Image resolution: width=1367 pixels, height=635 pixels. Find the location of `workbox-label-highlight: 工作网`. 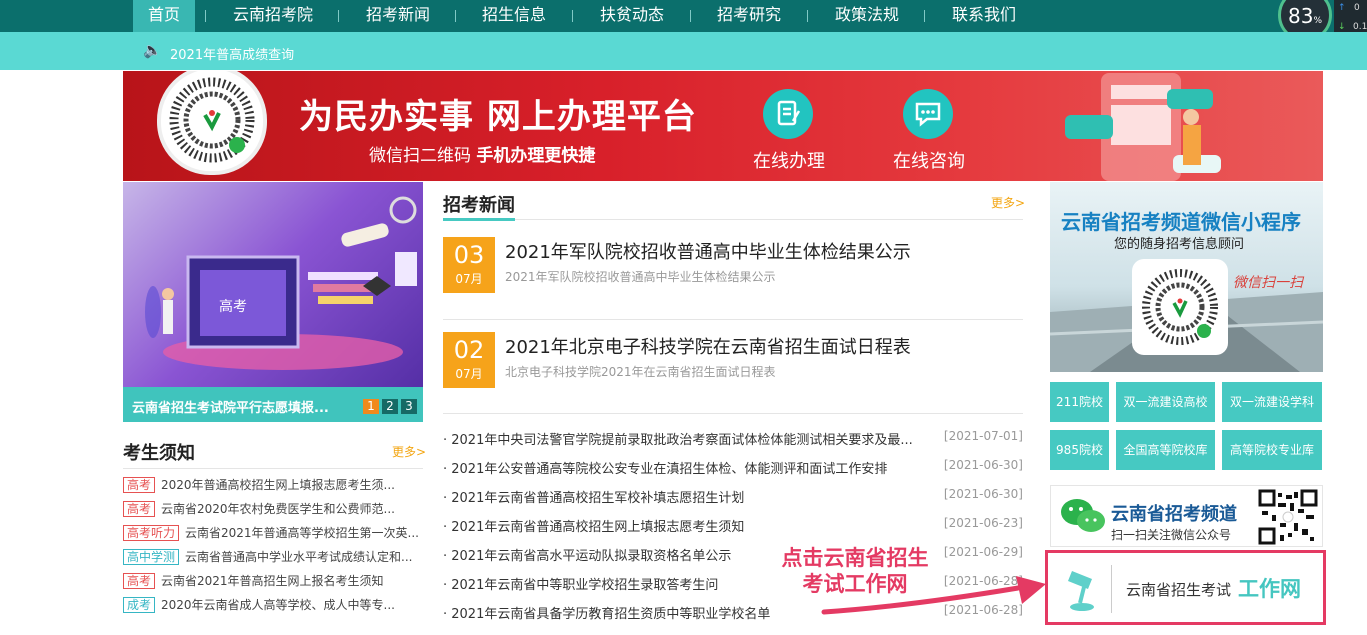

workbox-label-highlight: 工作网 is located at coordinates (1269, 588).